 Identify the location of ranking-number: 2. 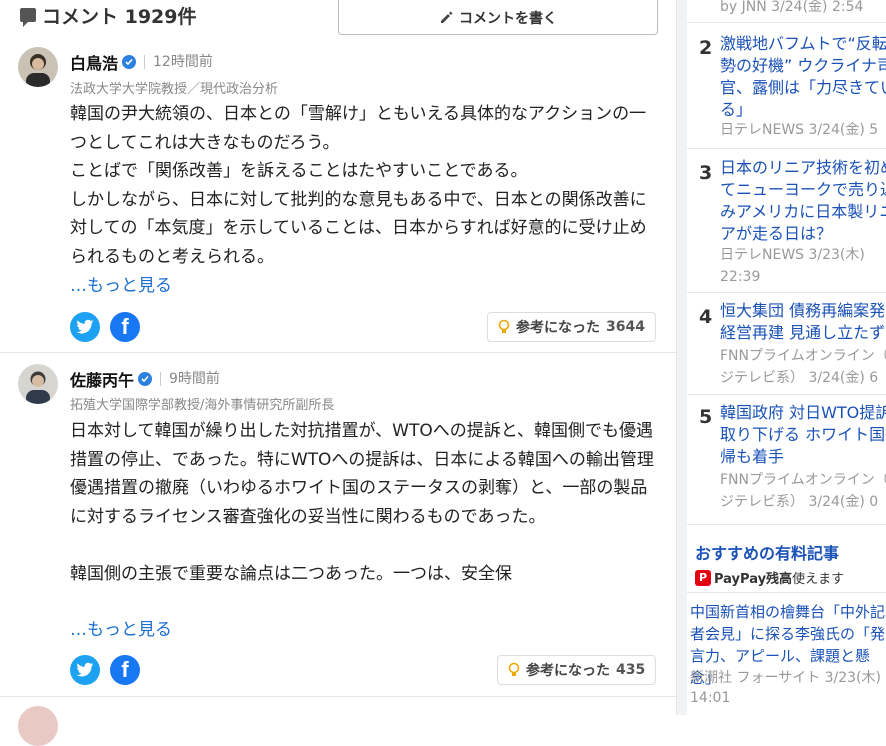
(706, 48).